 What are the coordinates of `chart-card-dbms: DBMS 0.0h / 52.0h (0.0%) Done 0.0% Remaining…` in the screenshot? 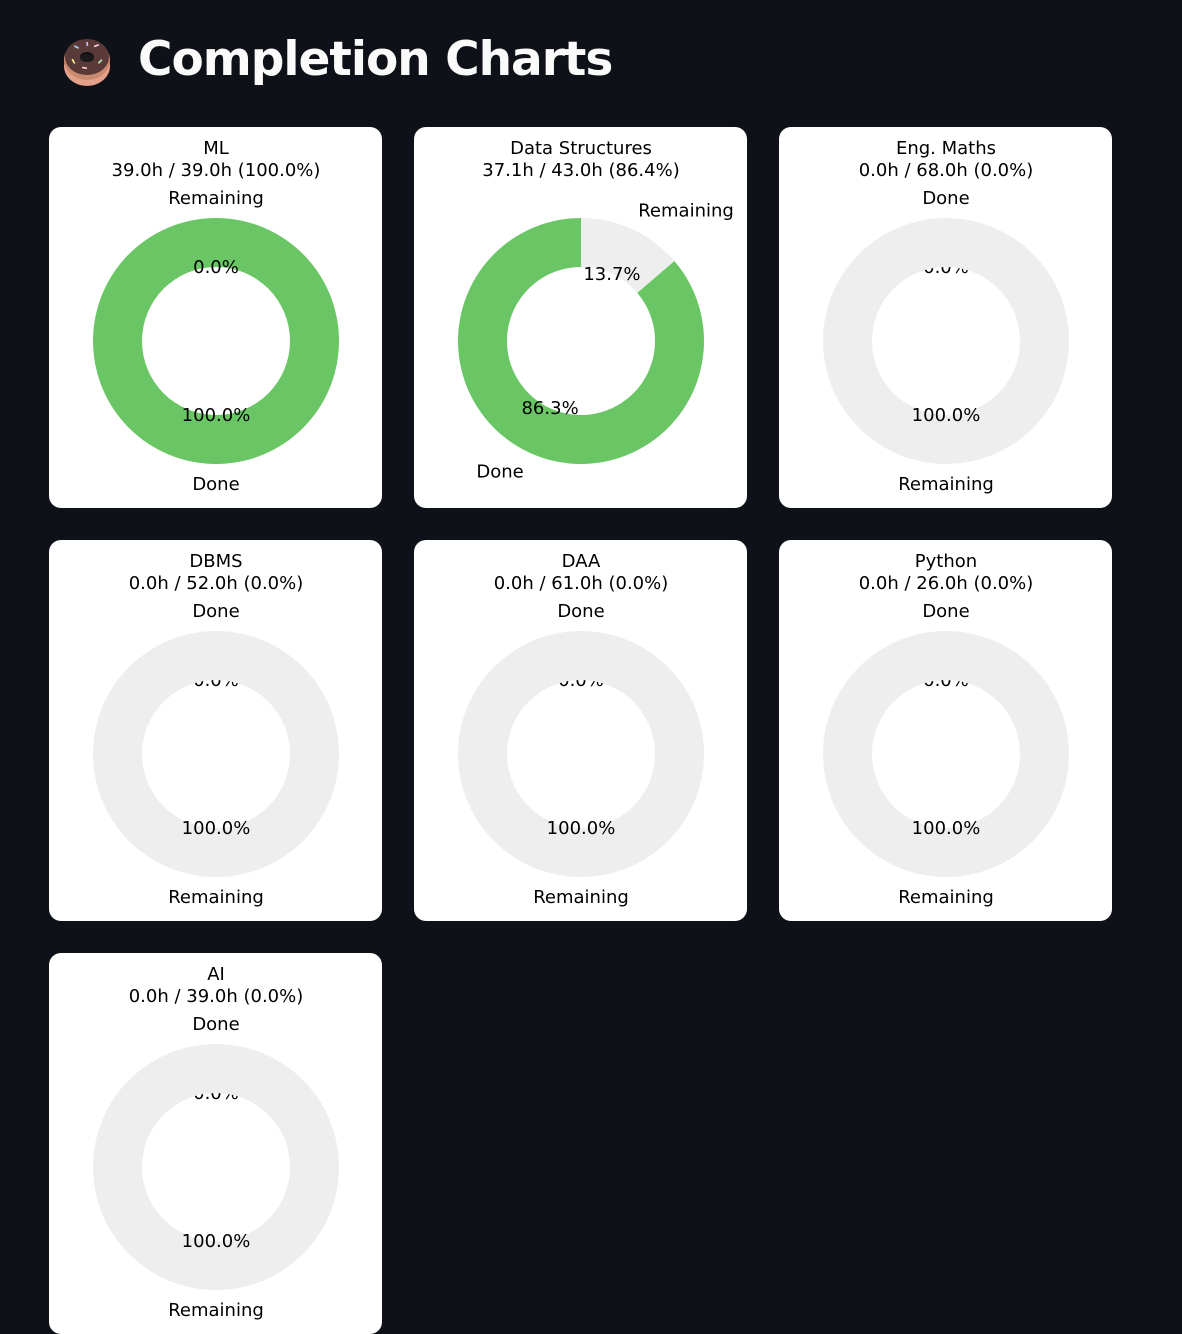 It's located at (215, 730).